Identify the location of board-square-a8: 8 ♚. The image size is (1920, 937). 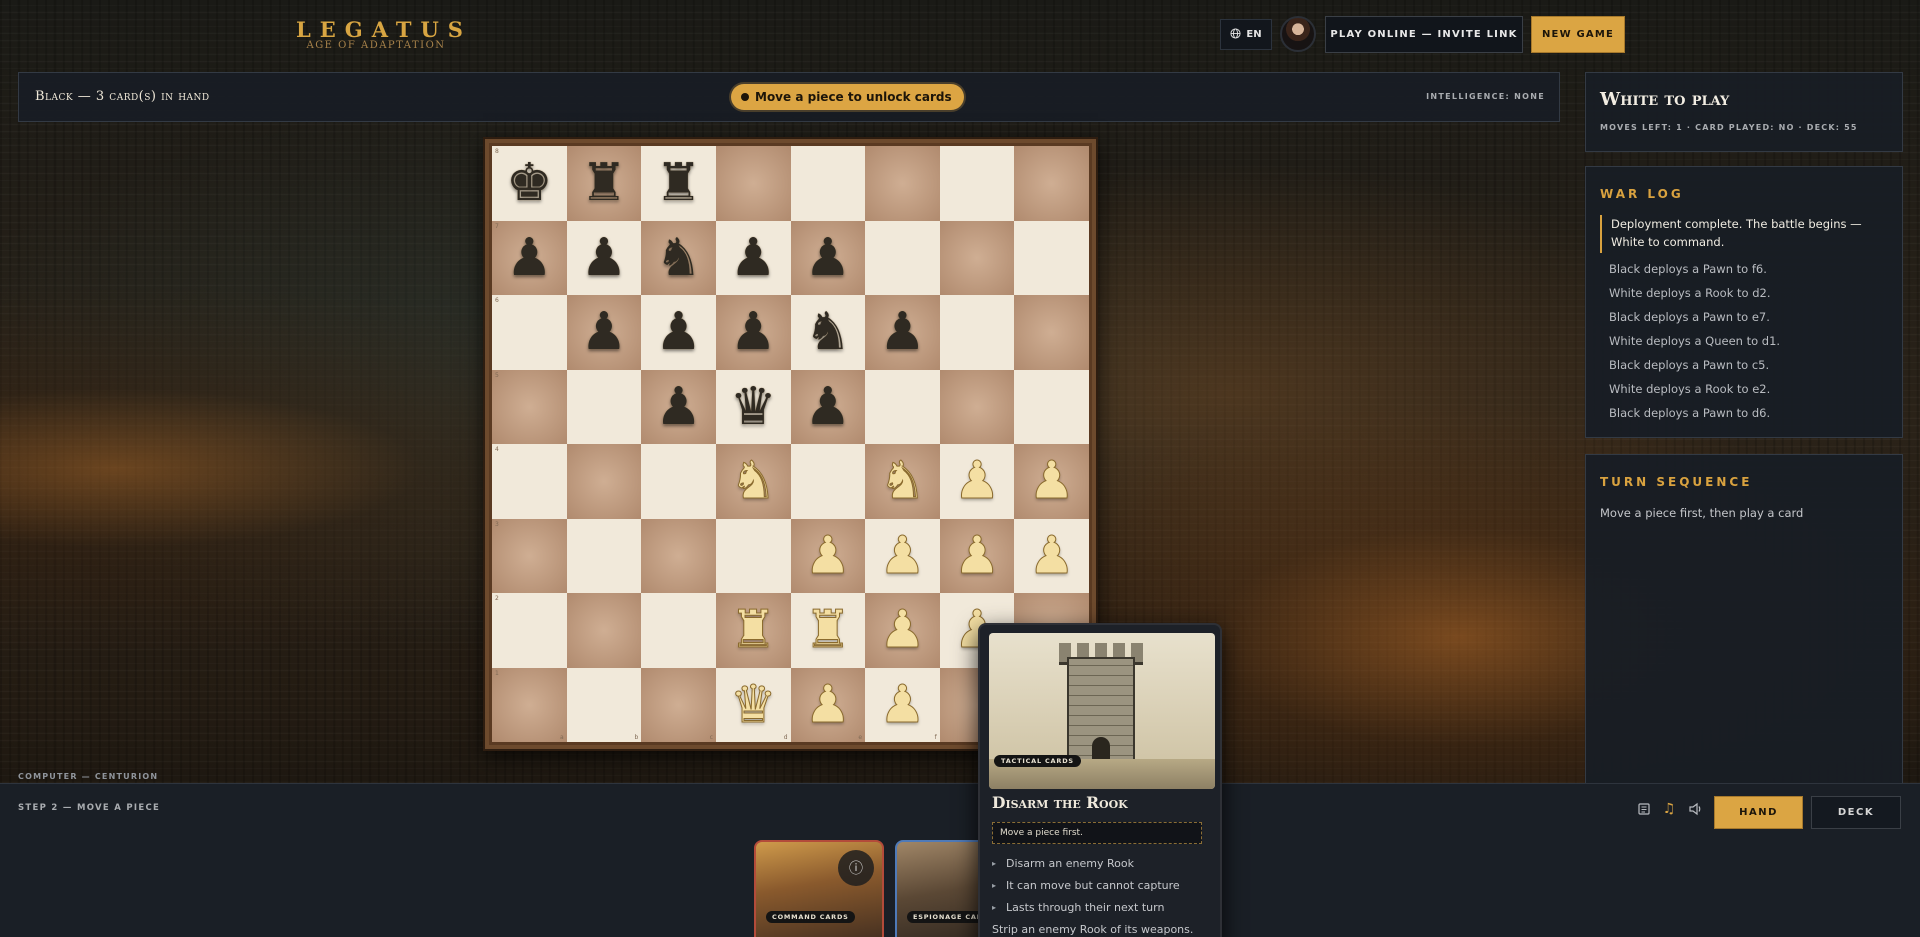
(529, 183).